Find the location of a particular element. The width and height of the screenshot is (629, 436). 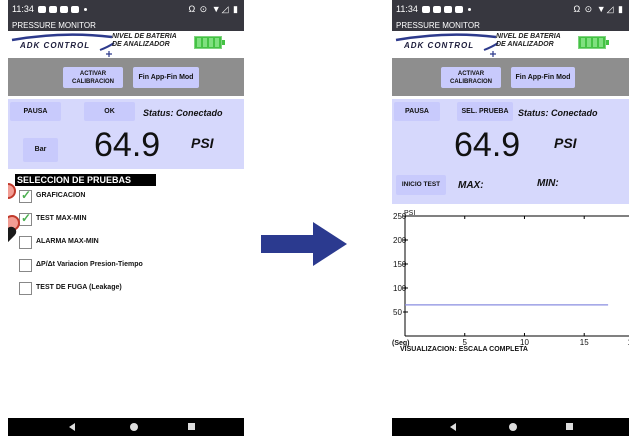

bar-button: Bar is located at coordinates (40, 150).